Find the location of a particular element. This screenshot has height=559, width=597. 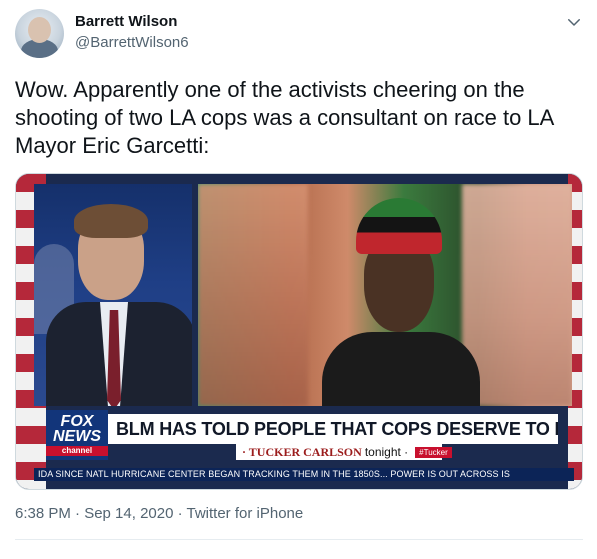

show-name: · TUCKER CARLSON is located at coordinates (302, 452).